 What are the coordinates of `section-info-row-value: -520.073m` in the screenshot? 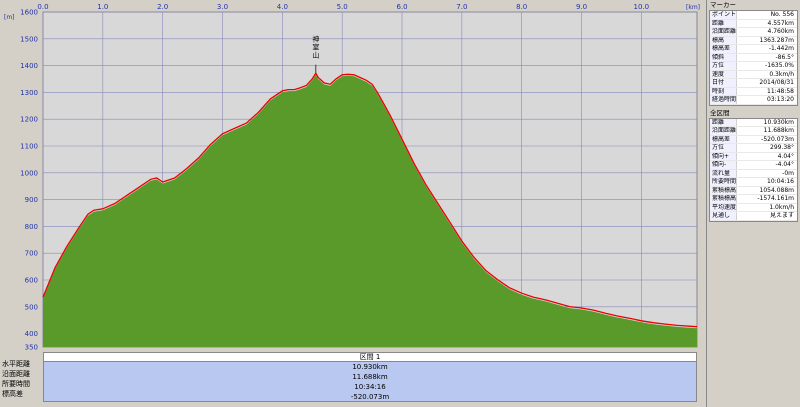 It's located at (777, 139).